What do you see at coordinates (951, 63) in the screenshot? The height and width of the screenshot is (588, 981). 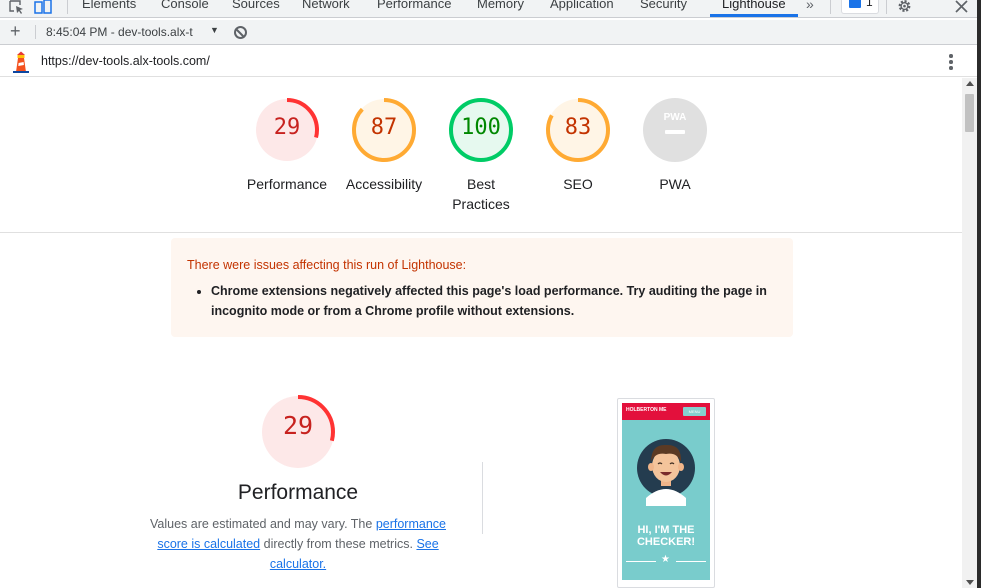 I see `report-menu-kebab-icon` at bounding box center [951, 63].